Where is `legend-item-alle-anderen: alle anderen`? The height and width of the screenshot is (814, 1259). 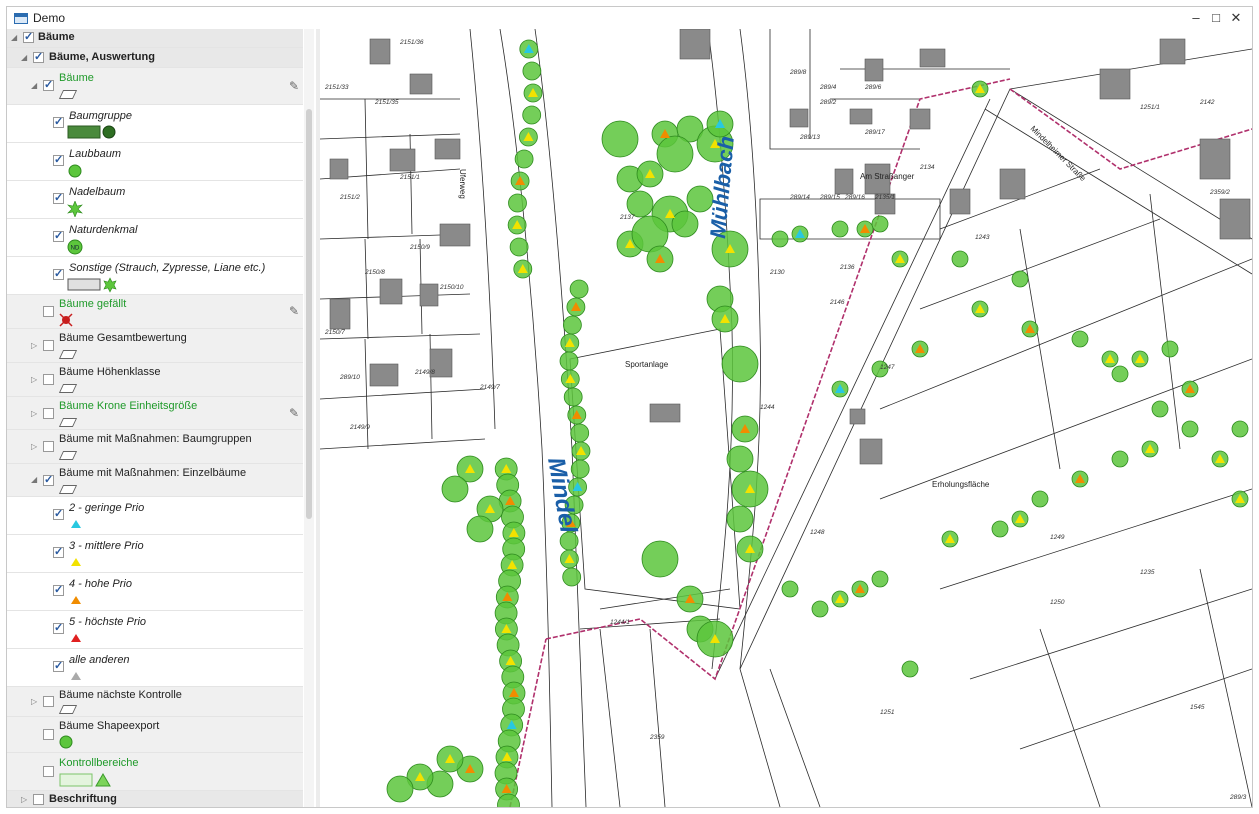
legend-item-alle-anderen: alle anderen is located at coordinates (155, 668).